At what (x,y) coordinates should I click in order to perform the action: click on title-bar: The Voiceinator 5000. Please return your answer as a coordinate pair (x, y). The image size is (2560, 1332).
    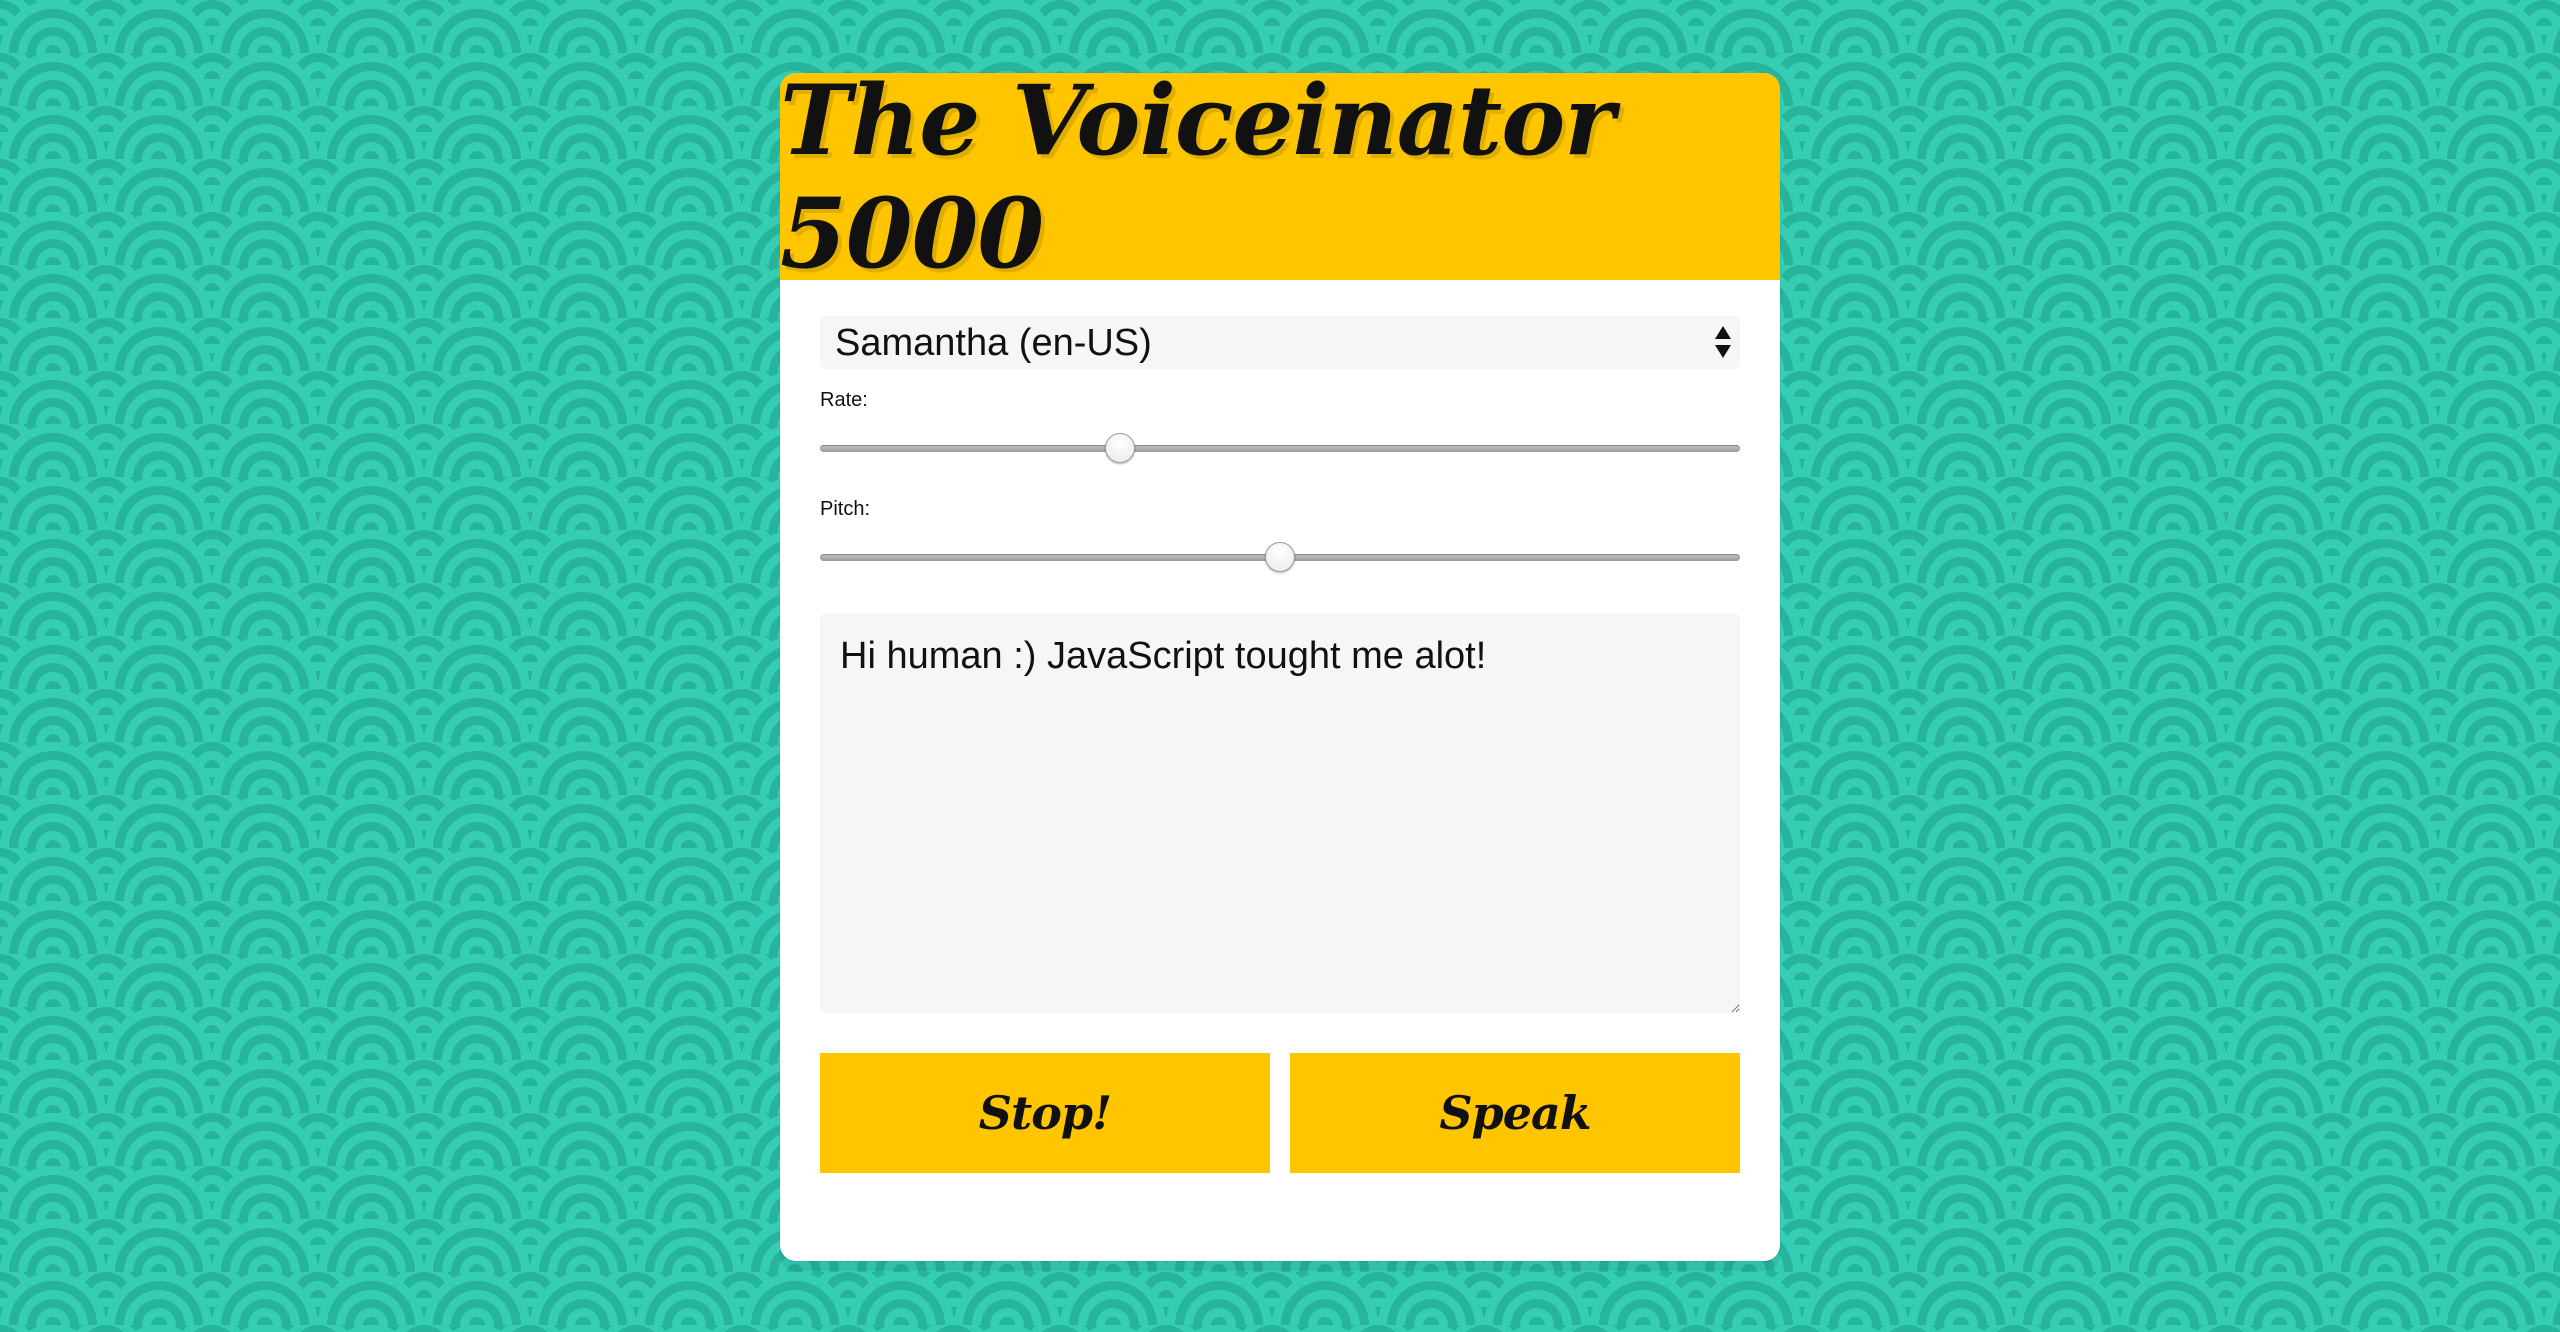
    Looking at the image, I should click on (1280, 181).